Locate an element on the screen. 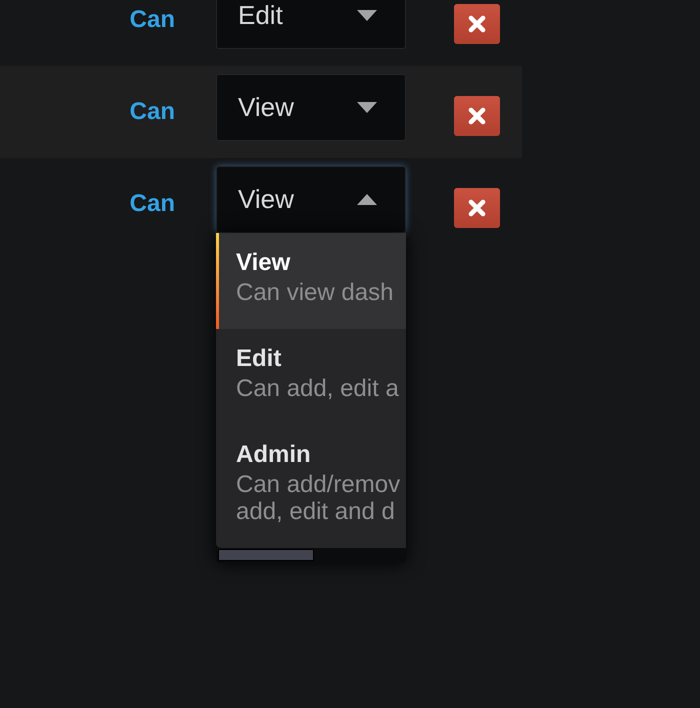  option-description: Can view dash is located at coordinates (315, 292).